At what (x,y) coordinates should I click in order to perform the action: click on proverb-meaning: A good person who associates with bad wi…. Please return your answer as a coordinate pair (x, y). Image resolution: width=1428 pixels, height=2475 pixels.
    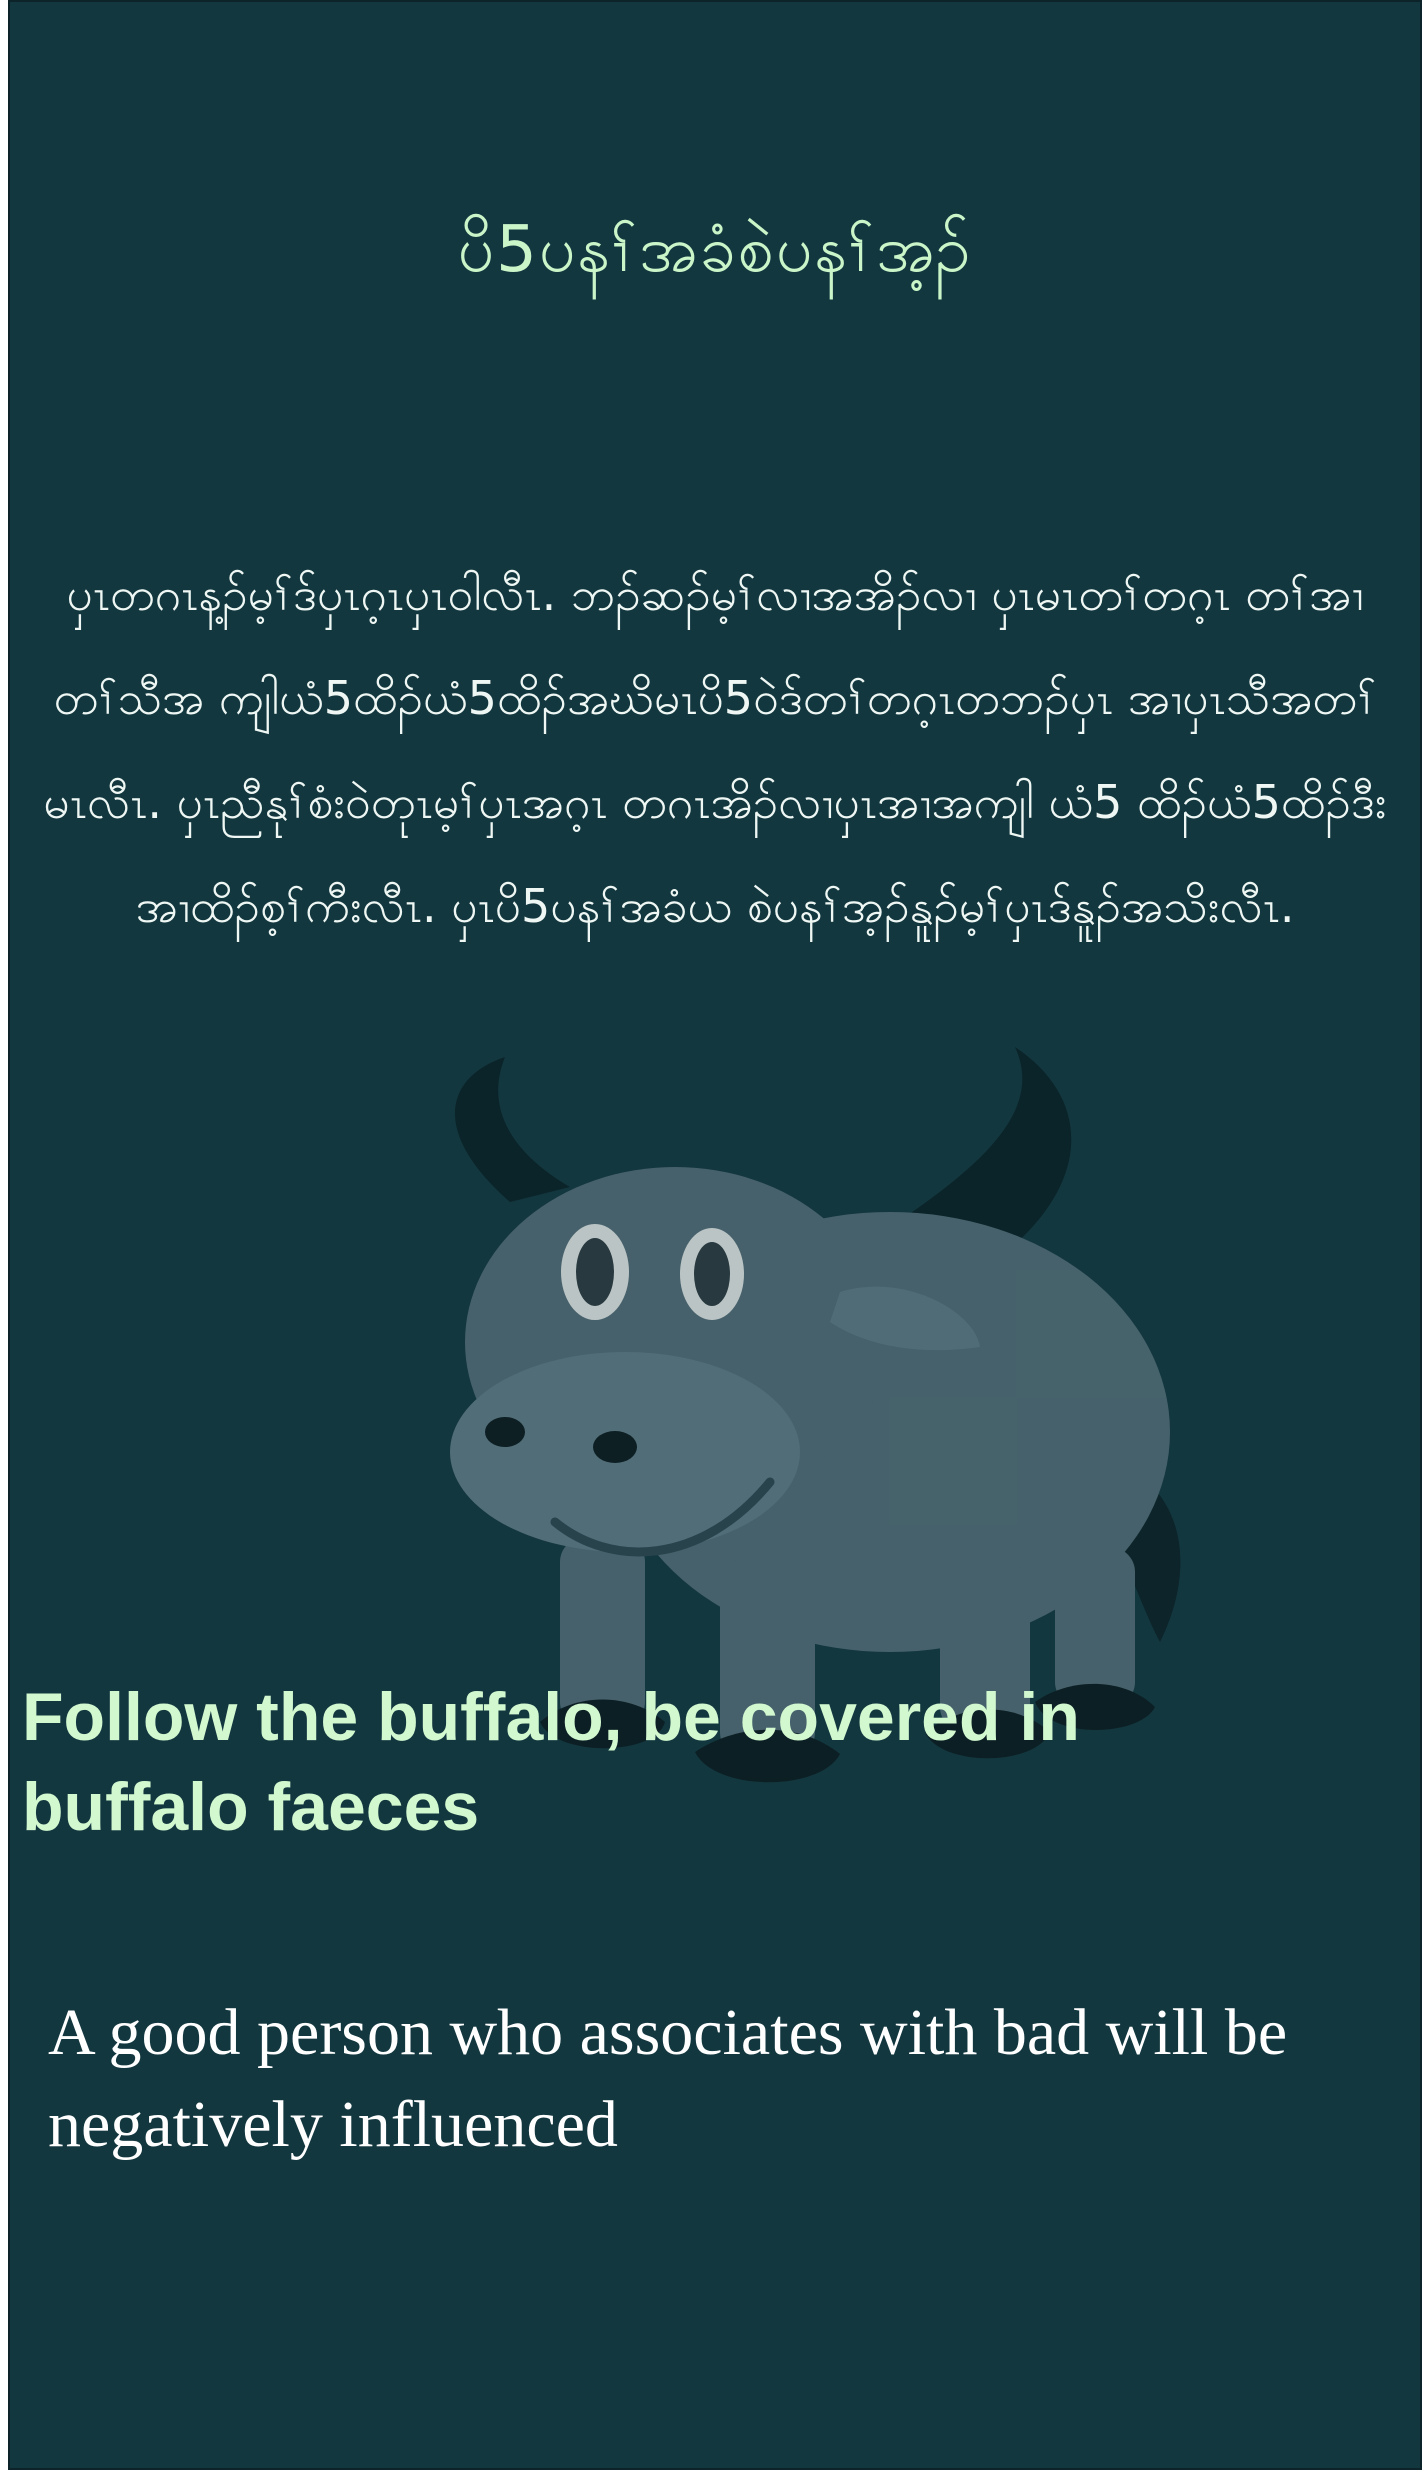
    Looking at the image, I should click on (668, 2078).